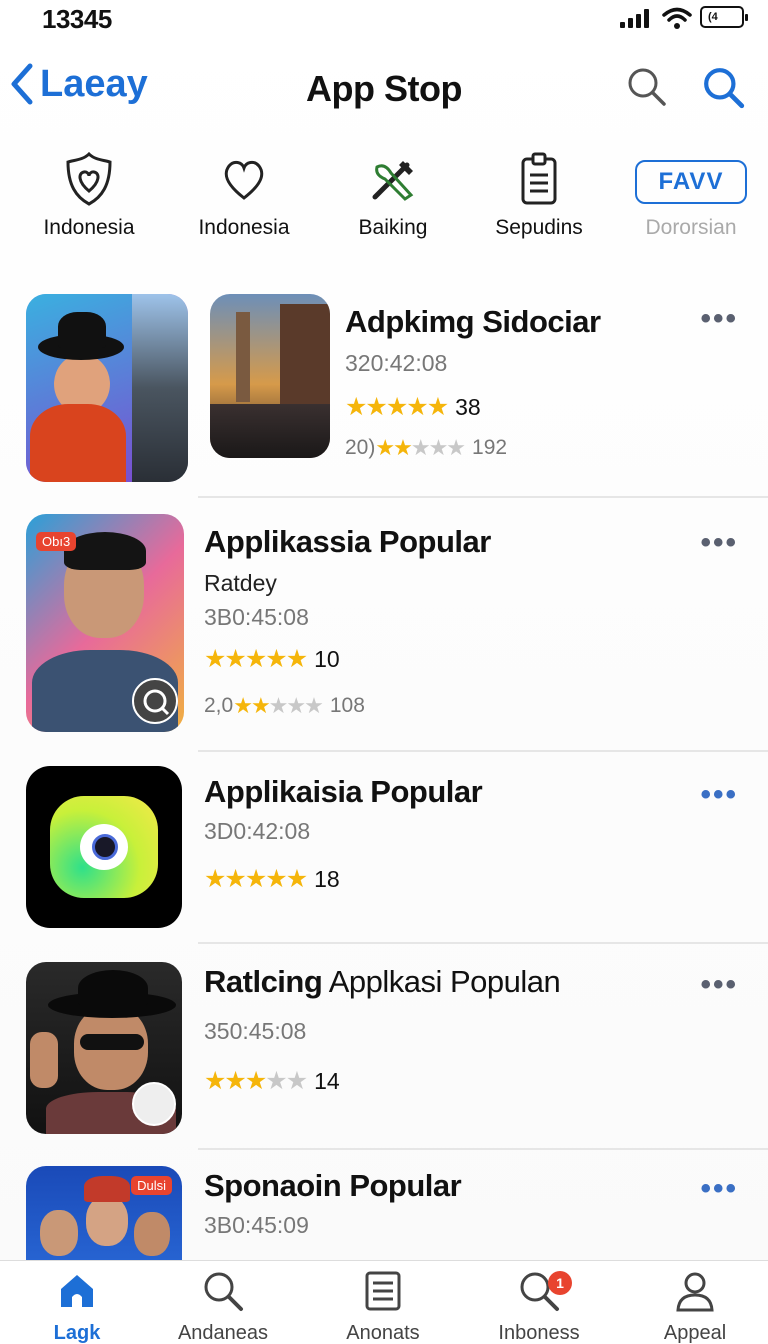 This screenshot has width=768, height=1344. I want to click on app-title: Applikaisia Popular, so click(343, 791).